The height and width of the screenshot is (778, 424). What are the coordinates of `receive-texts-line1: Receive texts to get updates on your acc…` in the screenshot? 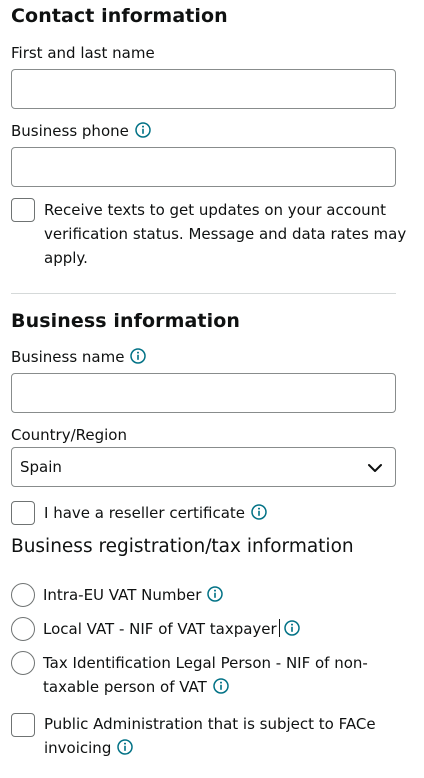 It's located at (215, 210).